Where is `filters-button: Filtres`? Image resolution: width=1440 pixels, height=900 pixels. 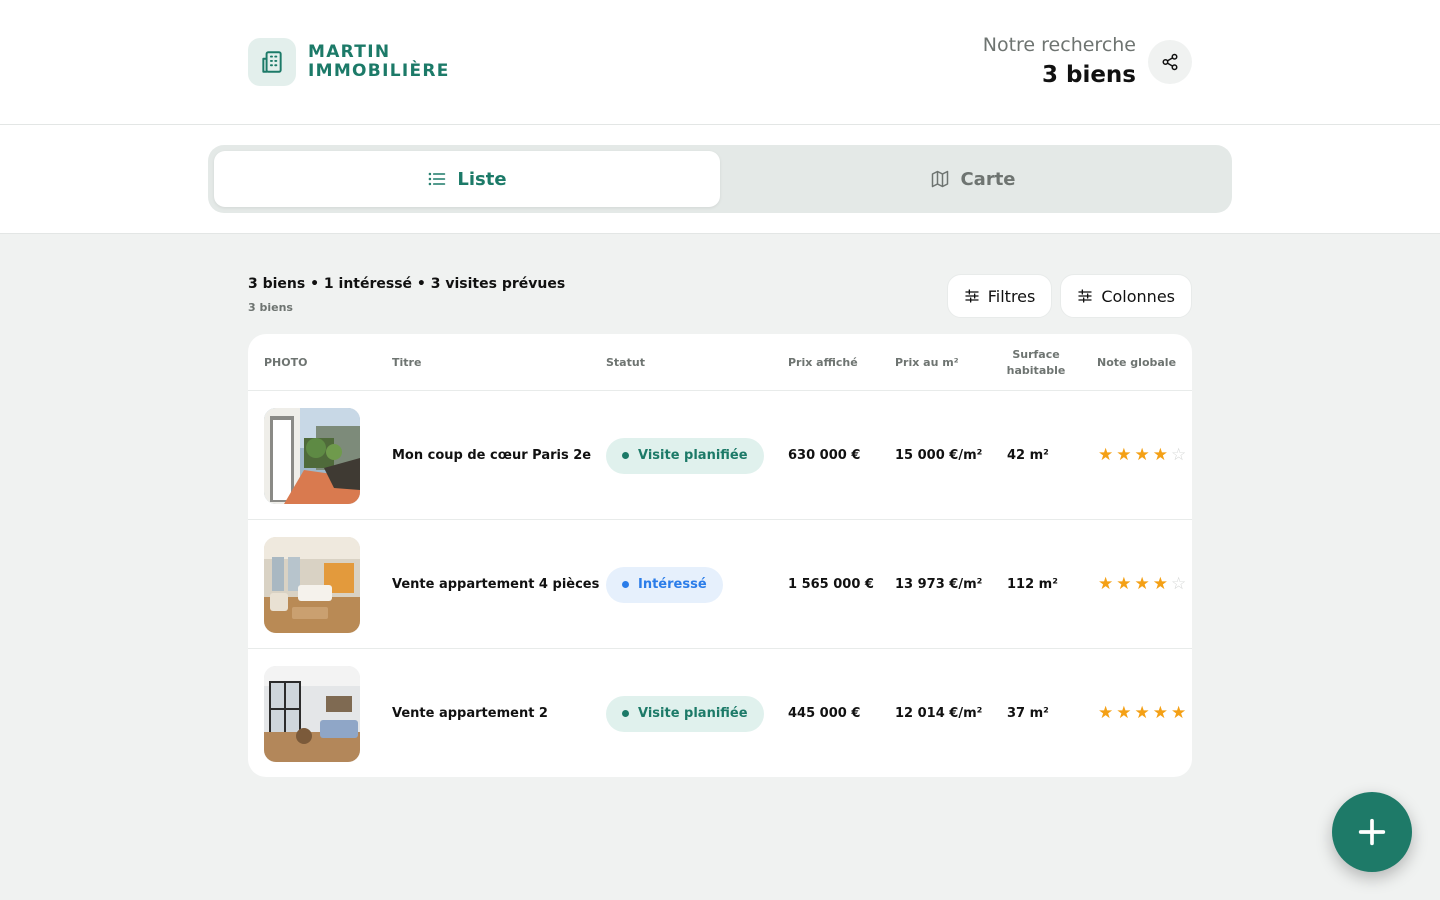
filters-button: Filtres is located at coordinates (999, 296).